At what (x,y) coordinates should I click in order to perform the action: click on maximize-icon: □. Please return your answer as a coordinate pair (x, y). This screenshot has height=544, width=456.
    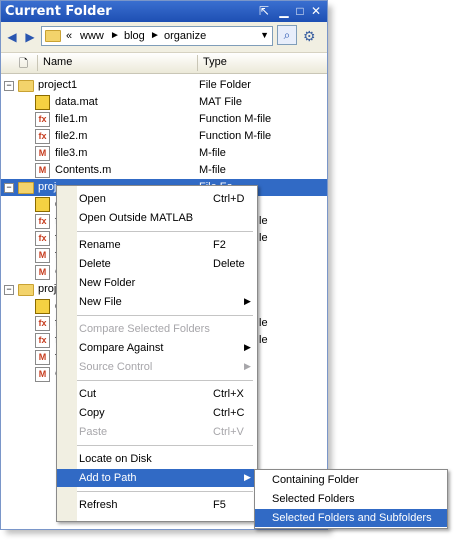
    Looking at the image, I should click on (300, 11).